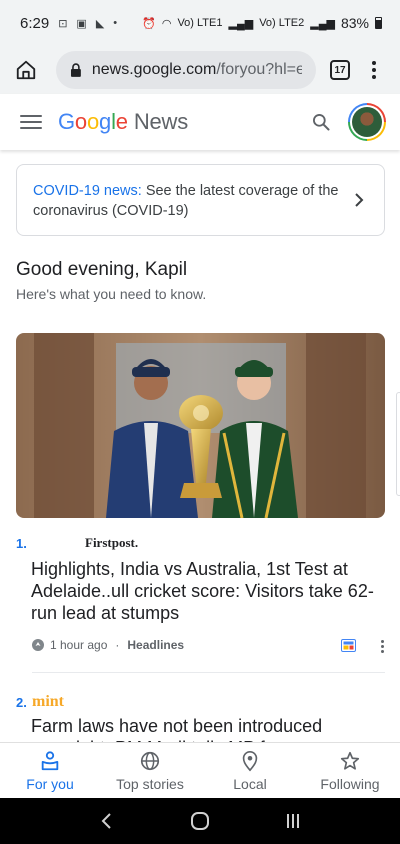  I want to click on battery-percent: 83%, so click(354, 23).